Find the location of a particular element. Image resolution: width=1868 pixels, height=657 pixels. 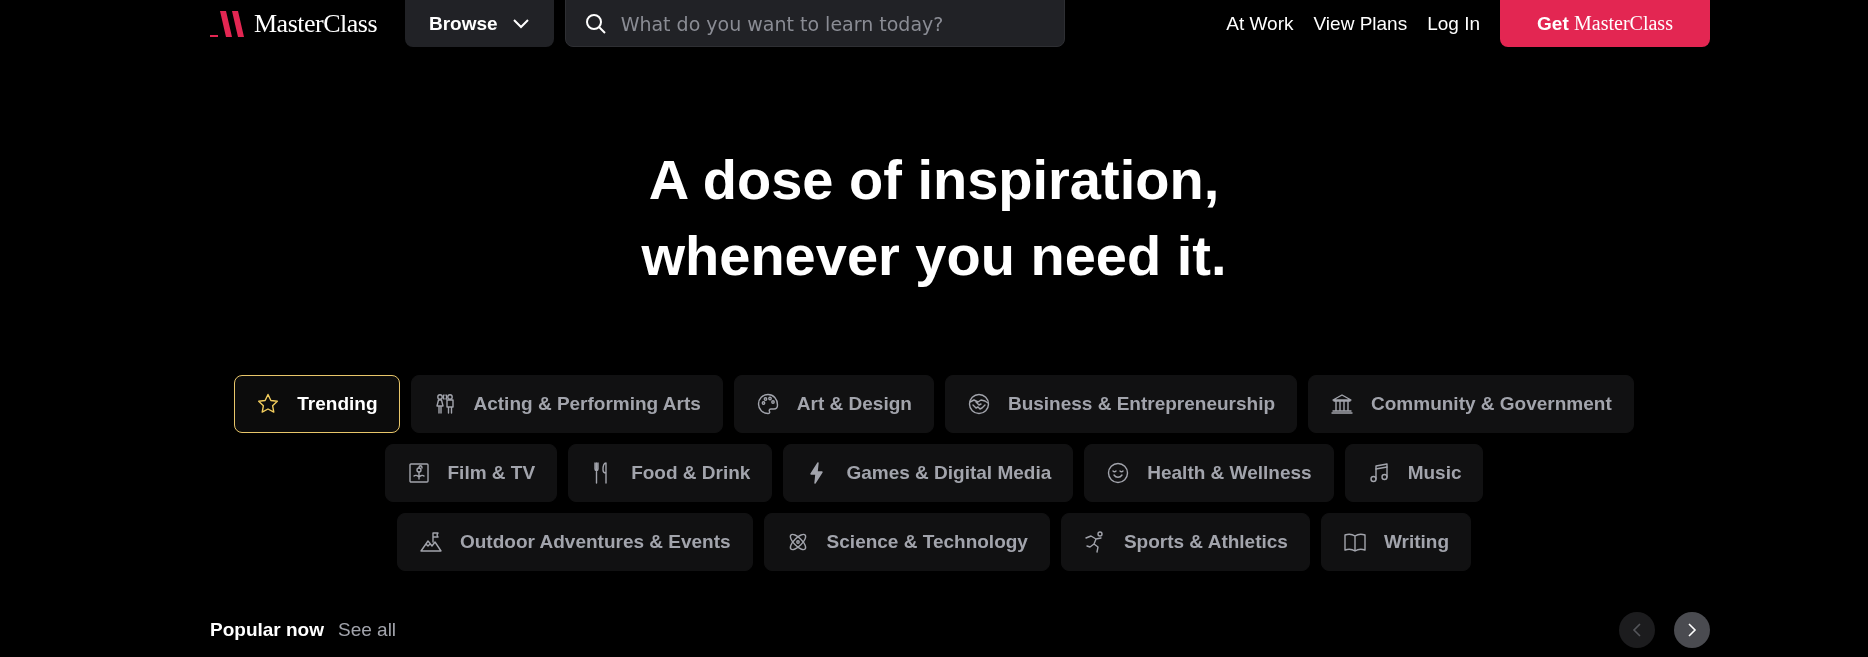

nav-link: At Work is located at coordinates (1260, 18).